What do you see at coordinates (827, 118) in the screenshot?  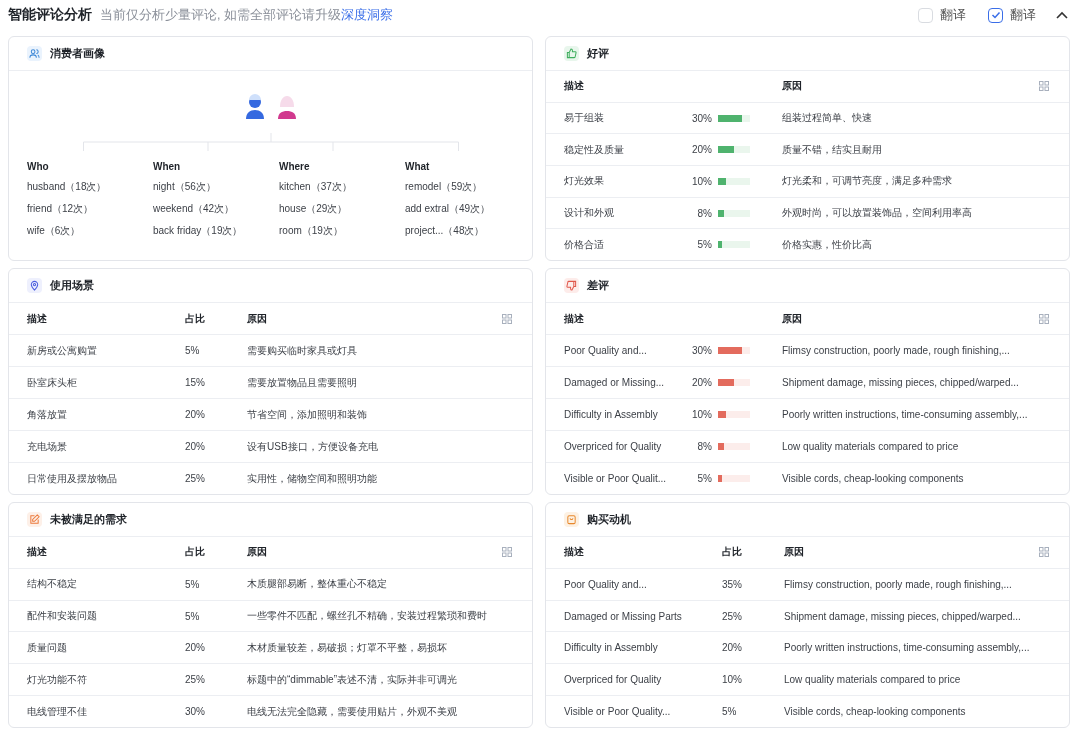 I see `table-cell-text: 组装过程简单、快速` at bounding box center [827, 118].